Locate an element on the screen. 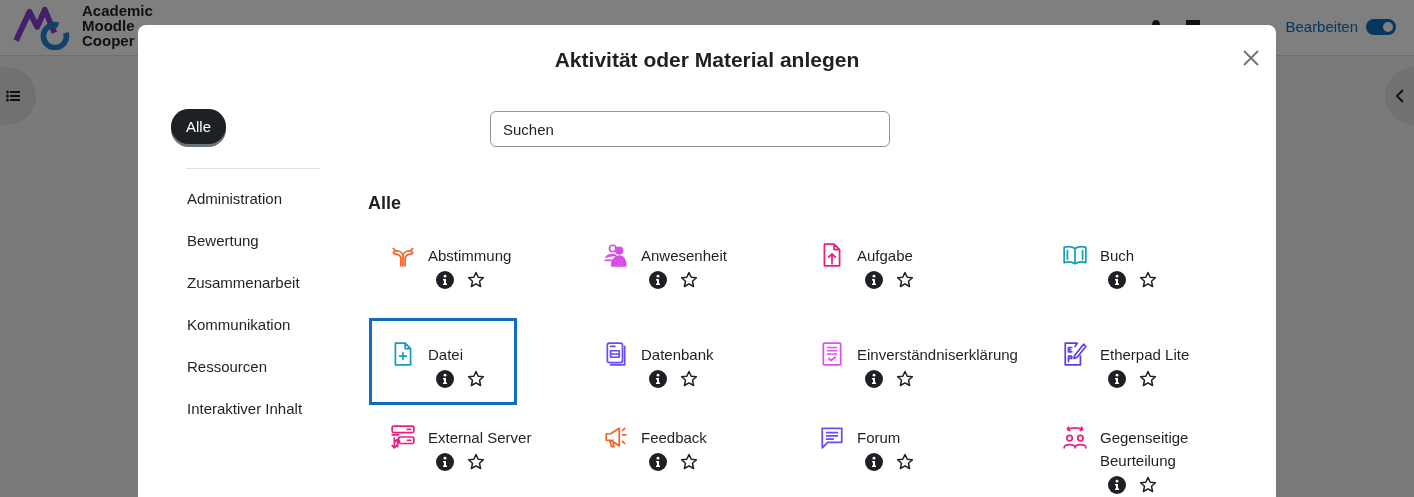 The width and height of the screenshot is (1414, 497). filter-tab: Alle is located at coordinates (198, 126).